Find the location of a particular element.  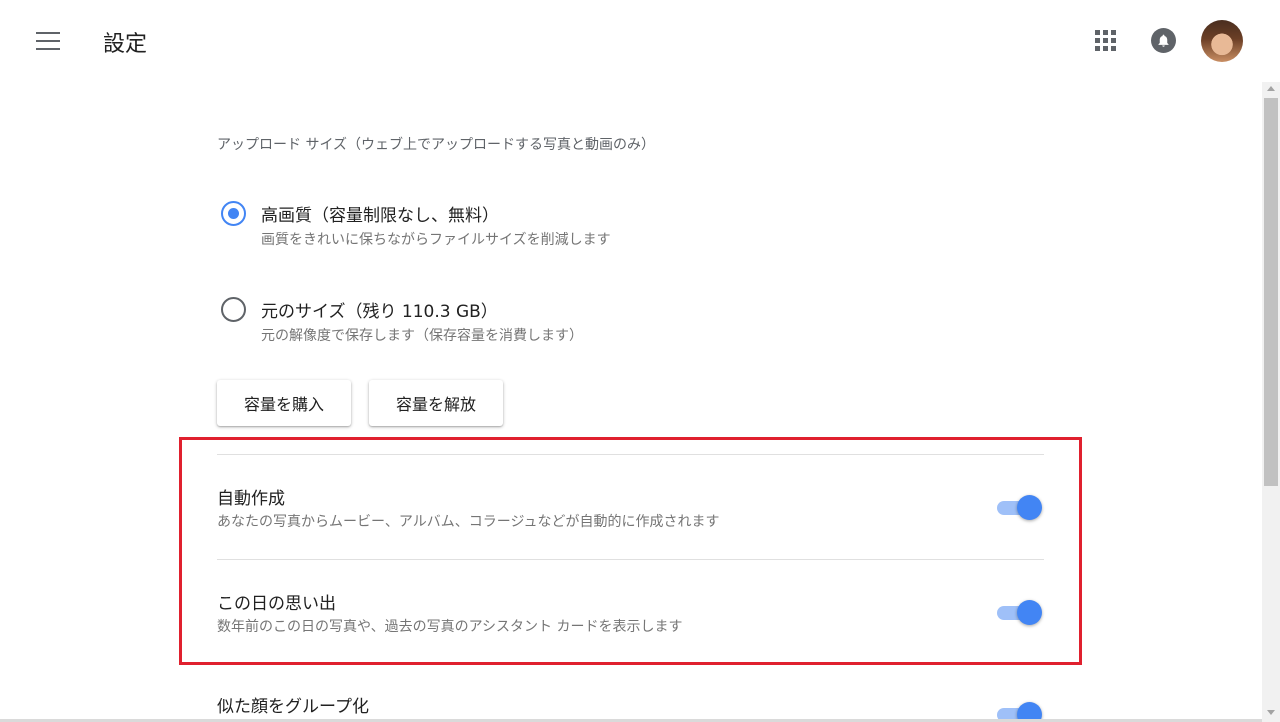

setting-title-face-grouping: 似た顔をグループ化 is located at coordinates (293, 707).